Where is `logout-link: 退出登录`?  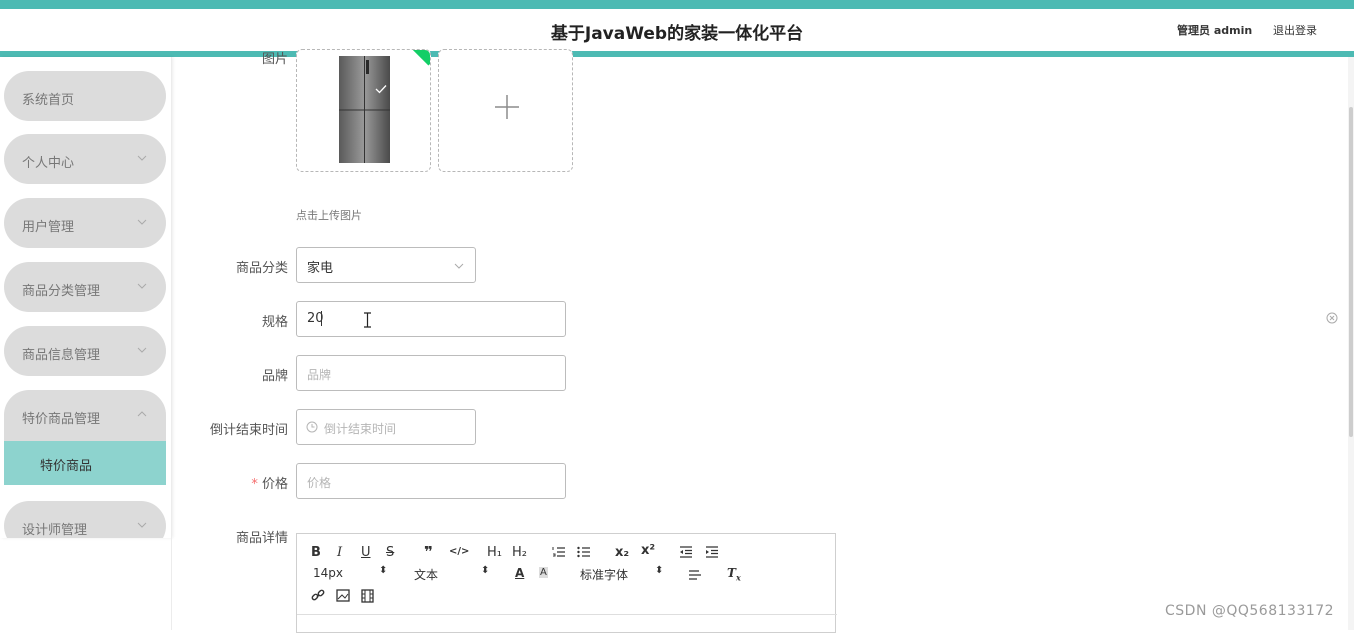
logout-link: 退出登录 is located at coordinates (1295, 30).